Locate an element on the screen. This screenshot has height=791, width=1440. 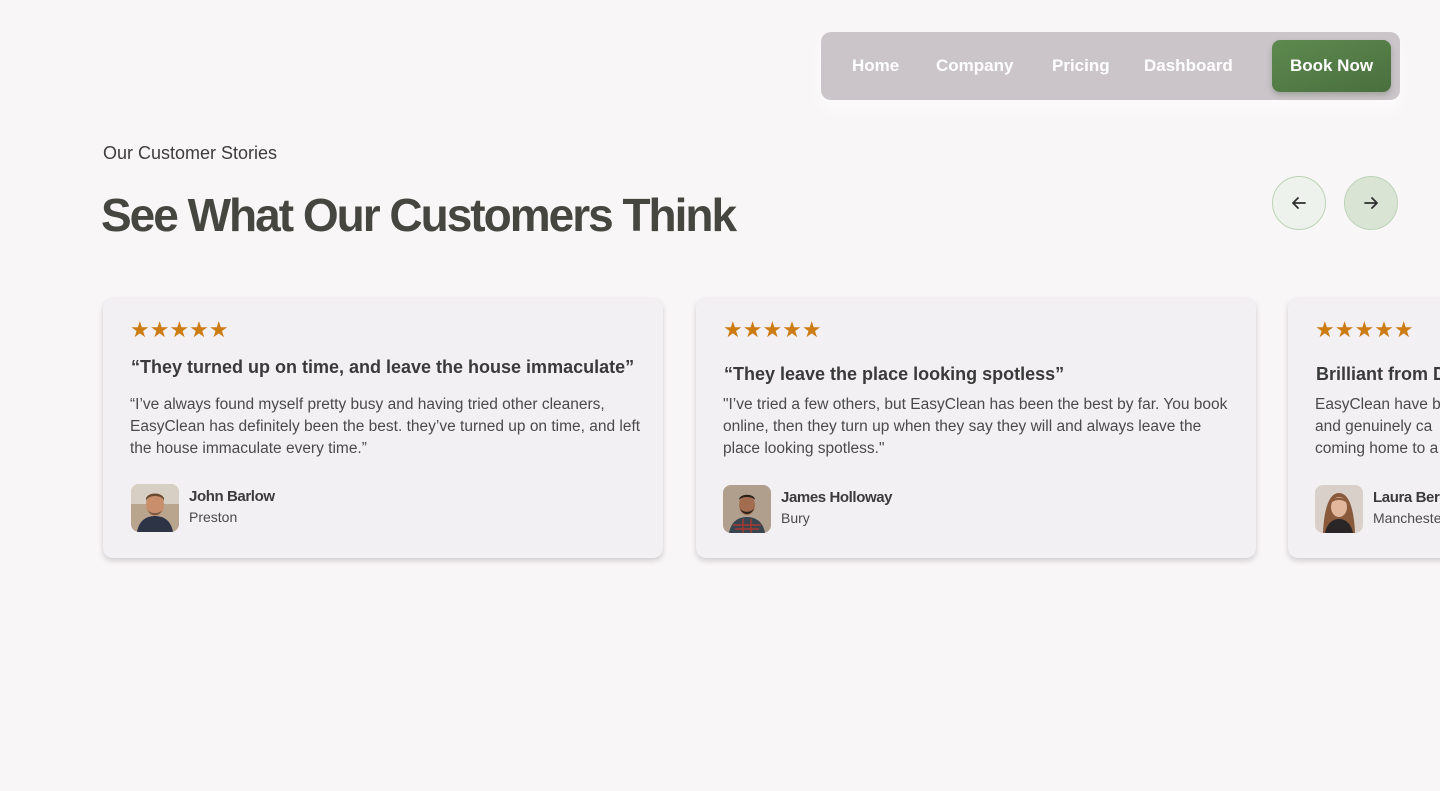
author-location: Preston is located at coordinates (213, 517).